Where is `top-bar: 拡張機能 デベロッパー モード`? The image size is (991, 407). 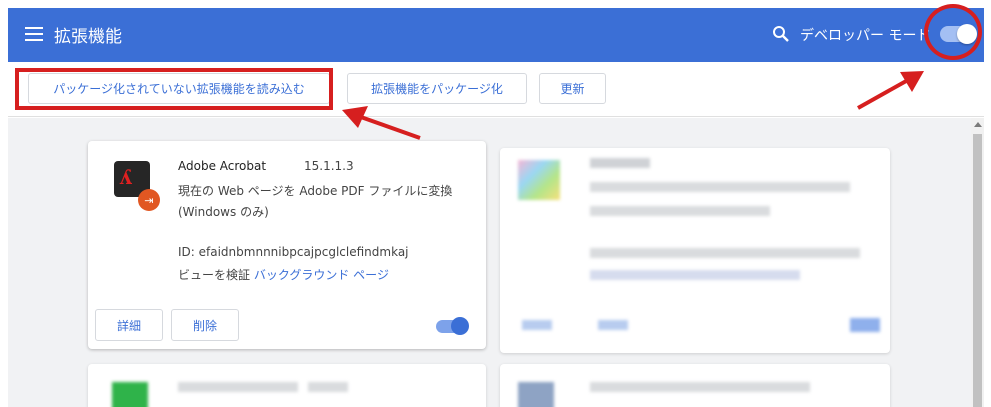
top-bar: 拡張機能 デベロッパー モード is located at coordinates (496, 35).